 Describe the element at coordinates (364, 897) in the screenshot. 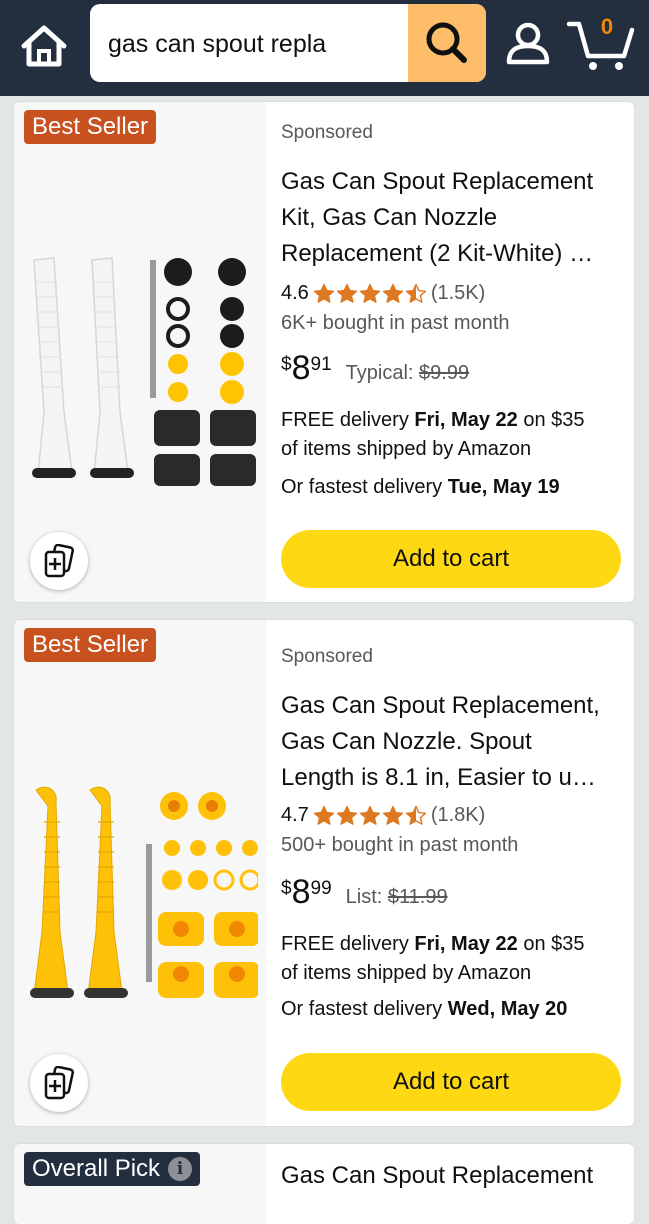

I see `list-price-label: List:` at that location.